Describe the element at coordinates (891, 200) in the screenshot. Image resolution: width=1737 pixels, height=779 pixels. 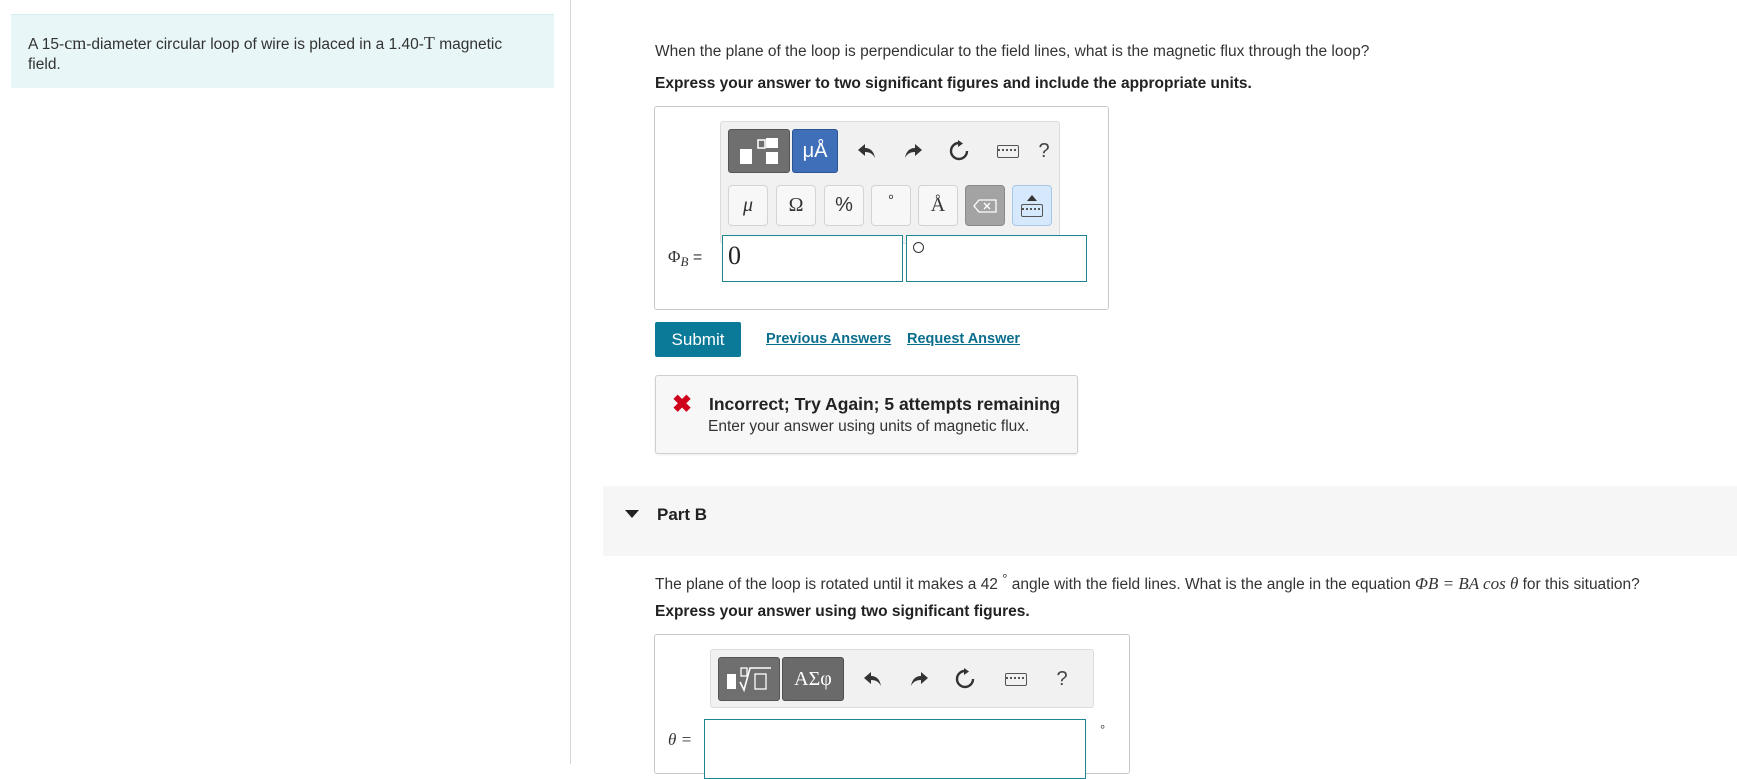
I see `symbol-degree-label: °` at that location.